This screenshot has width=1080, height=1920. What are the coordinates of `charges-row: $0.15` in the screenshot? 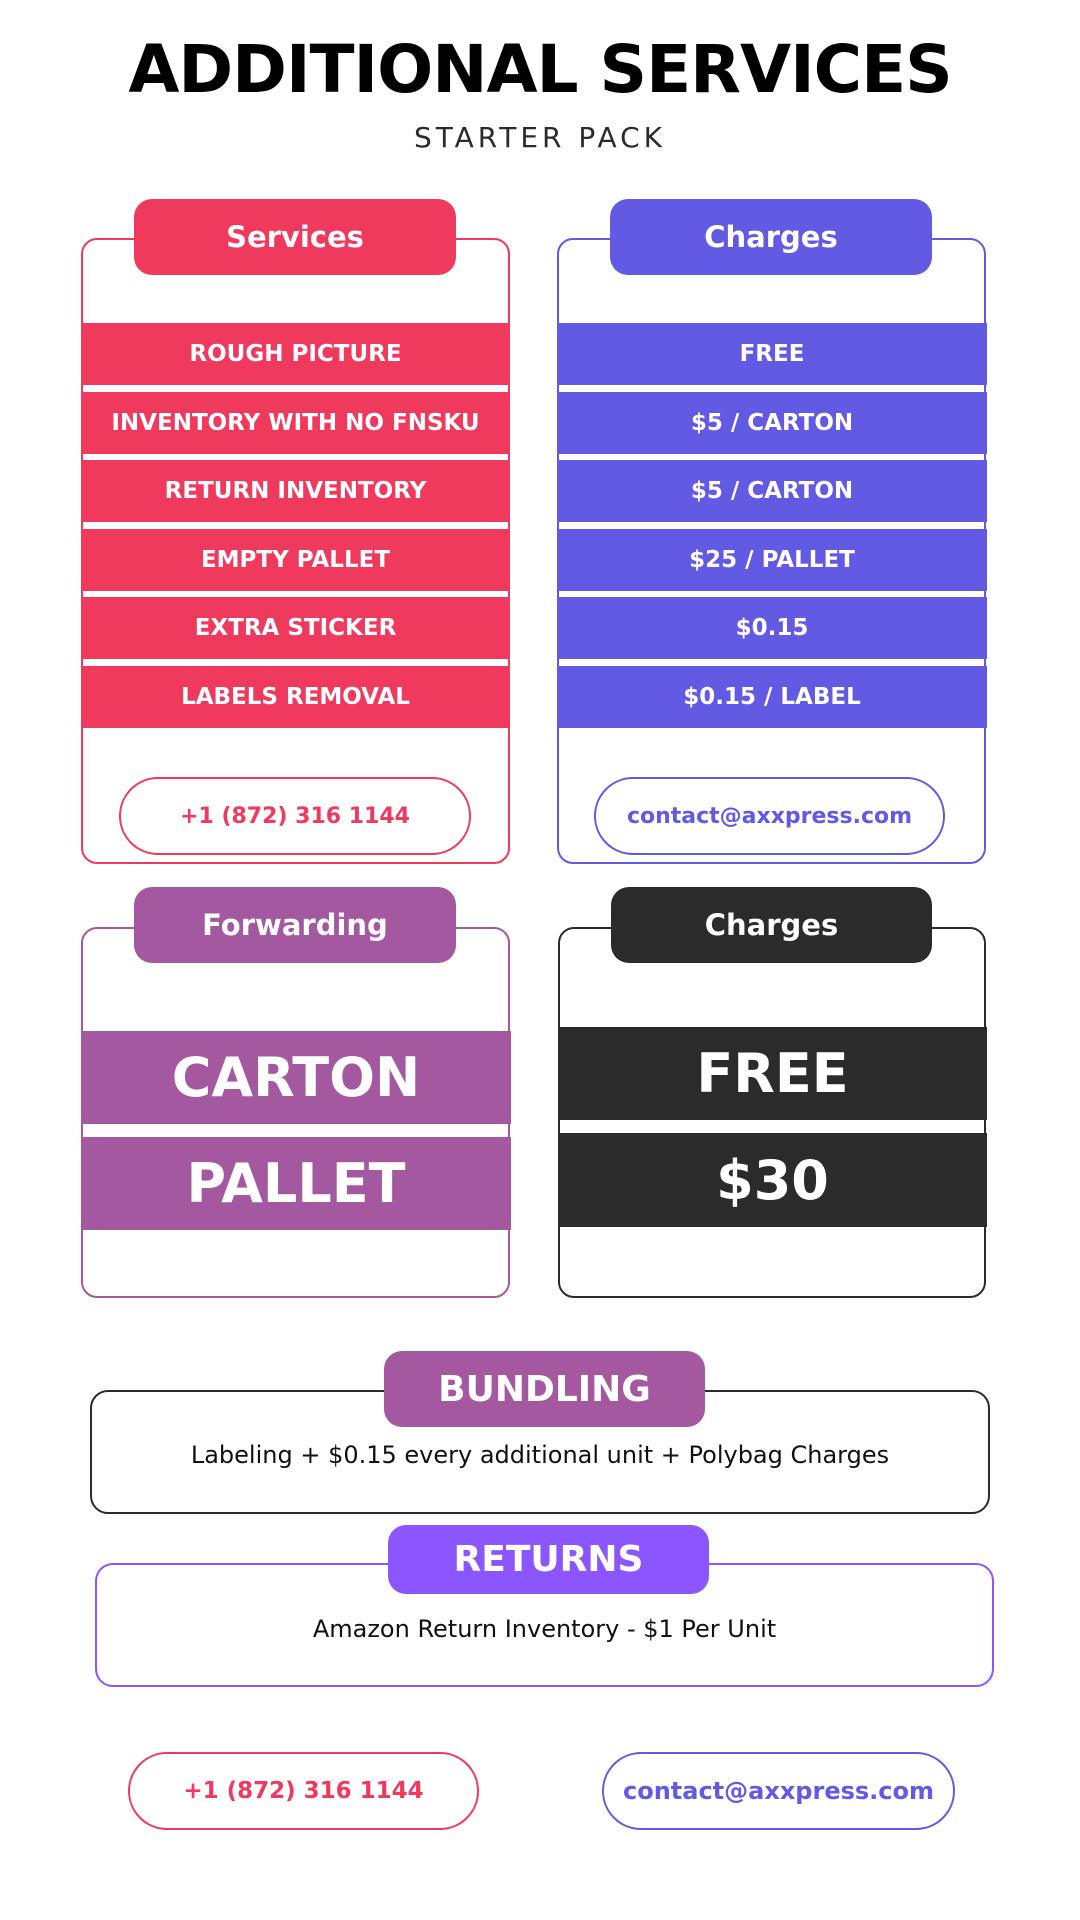 It's located at (772, 628).